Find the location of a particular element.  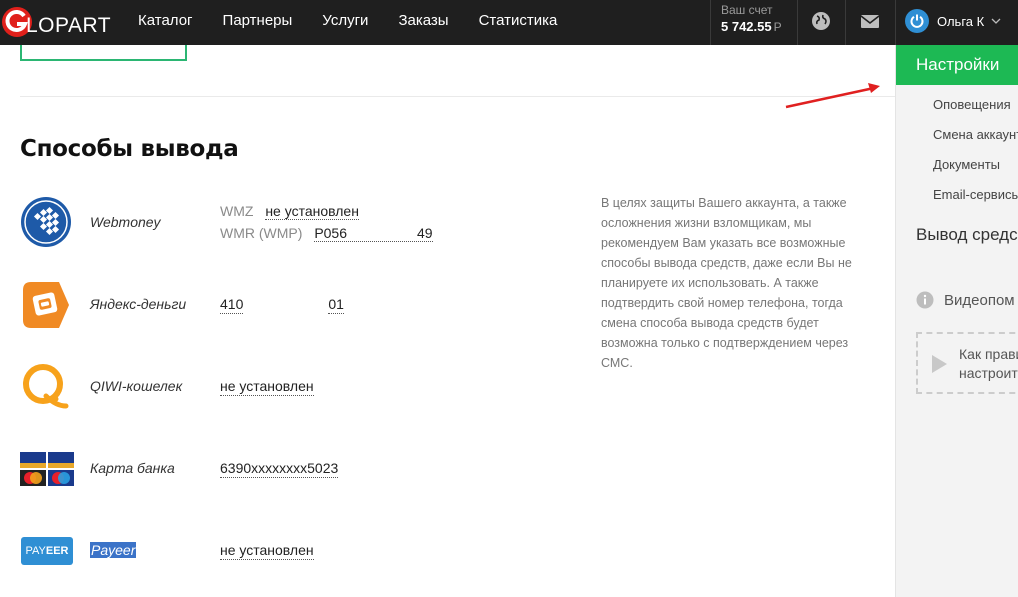

power-icon is located at coordinates (917, 21).